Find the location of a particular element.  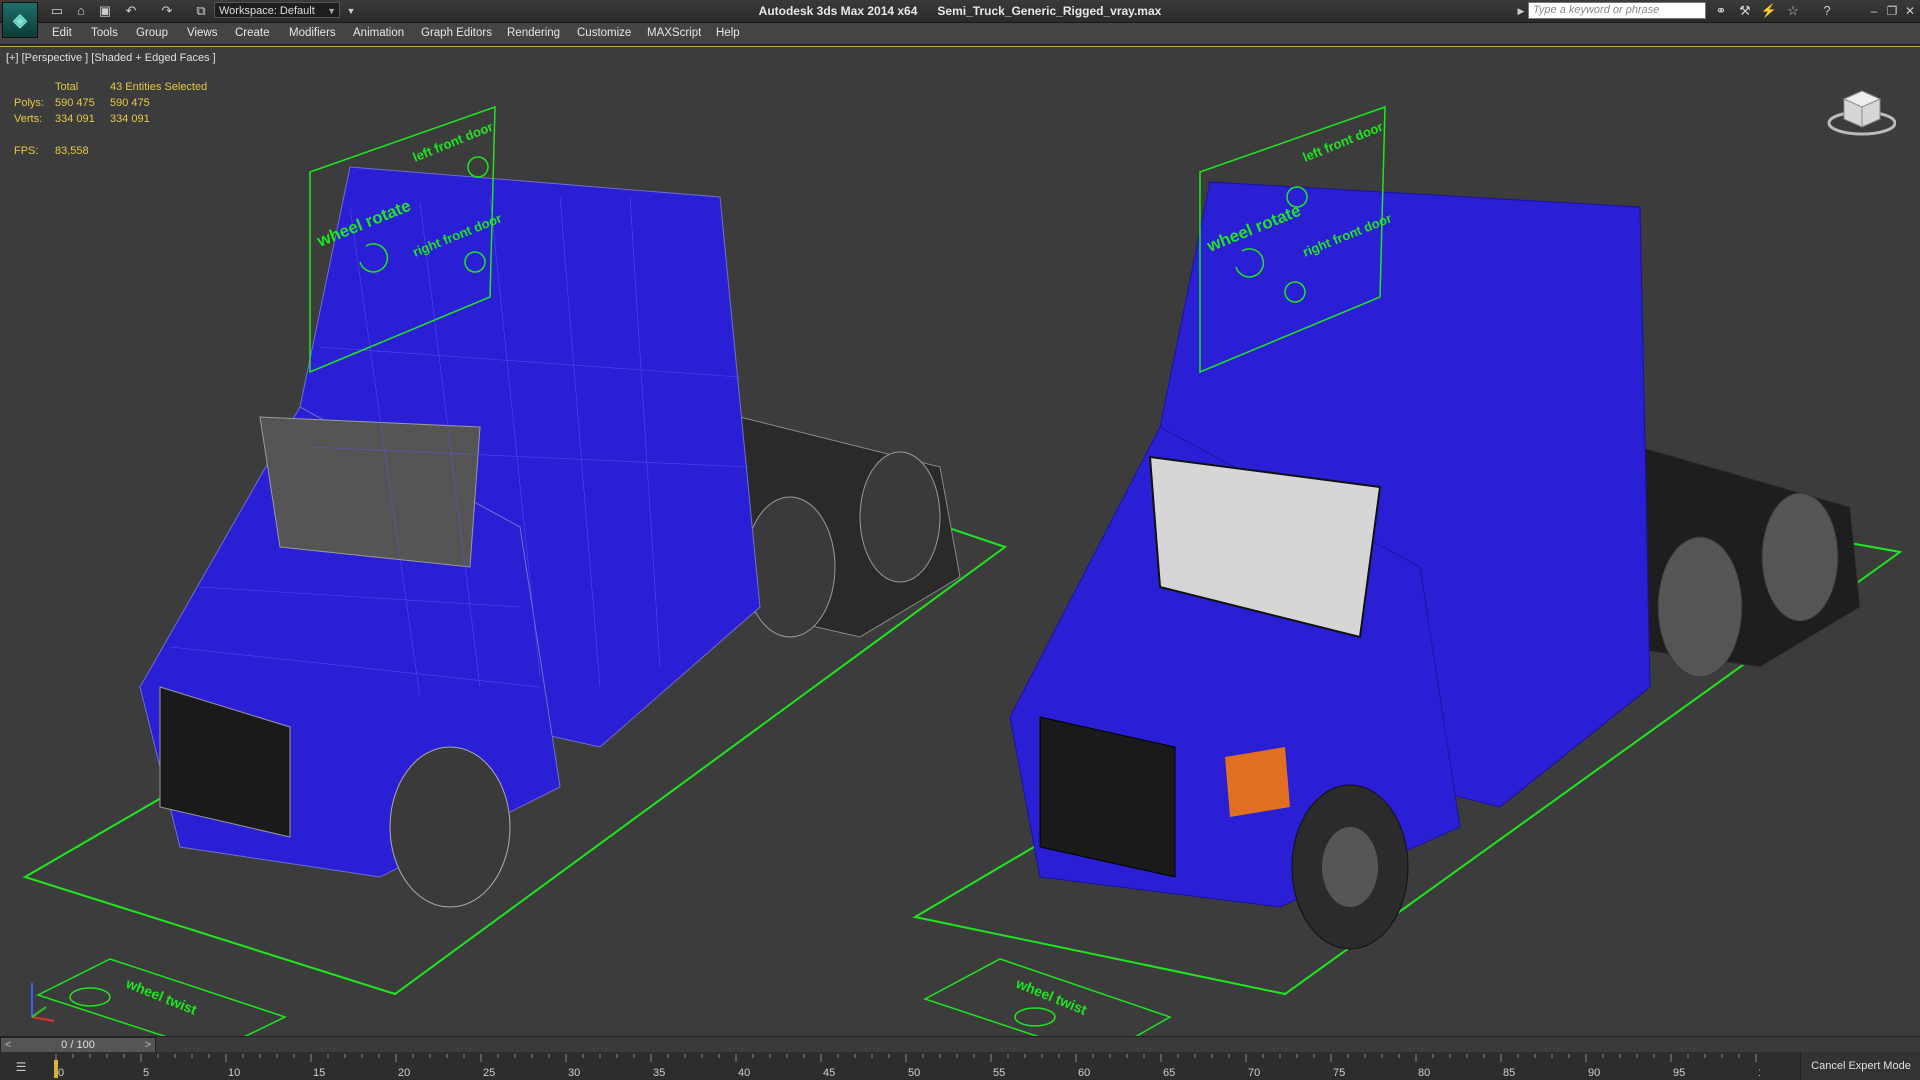

binoculars-icon: ⚭ is located at coordinates (1721, 11).